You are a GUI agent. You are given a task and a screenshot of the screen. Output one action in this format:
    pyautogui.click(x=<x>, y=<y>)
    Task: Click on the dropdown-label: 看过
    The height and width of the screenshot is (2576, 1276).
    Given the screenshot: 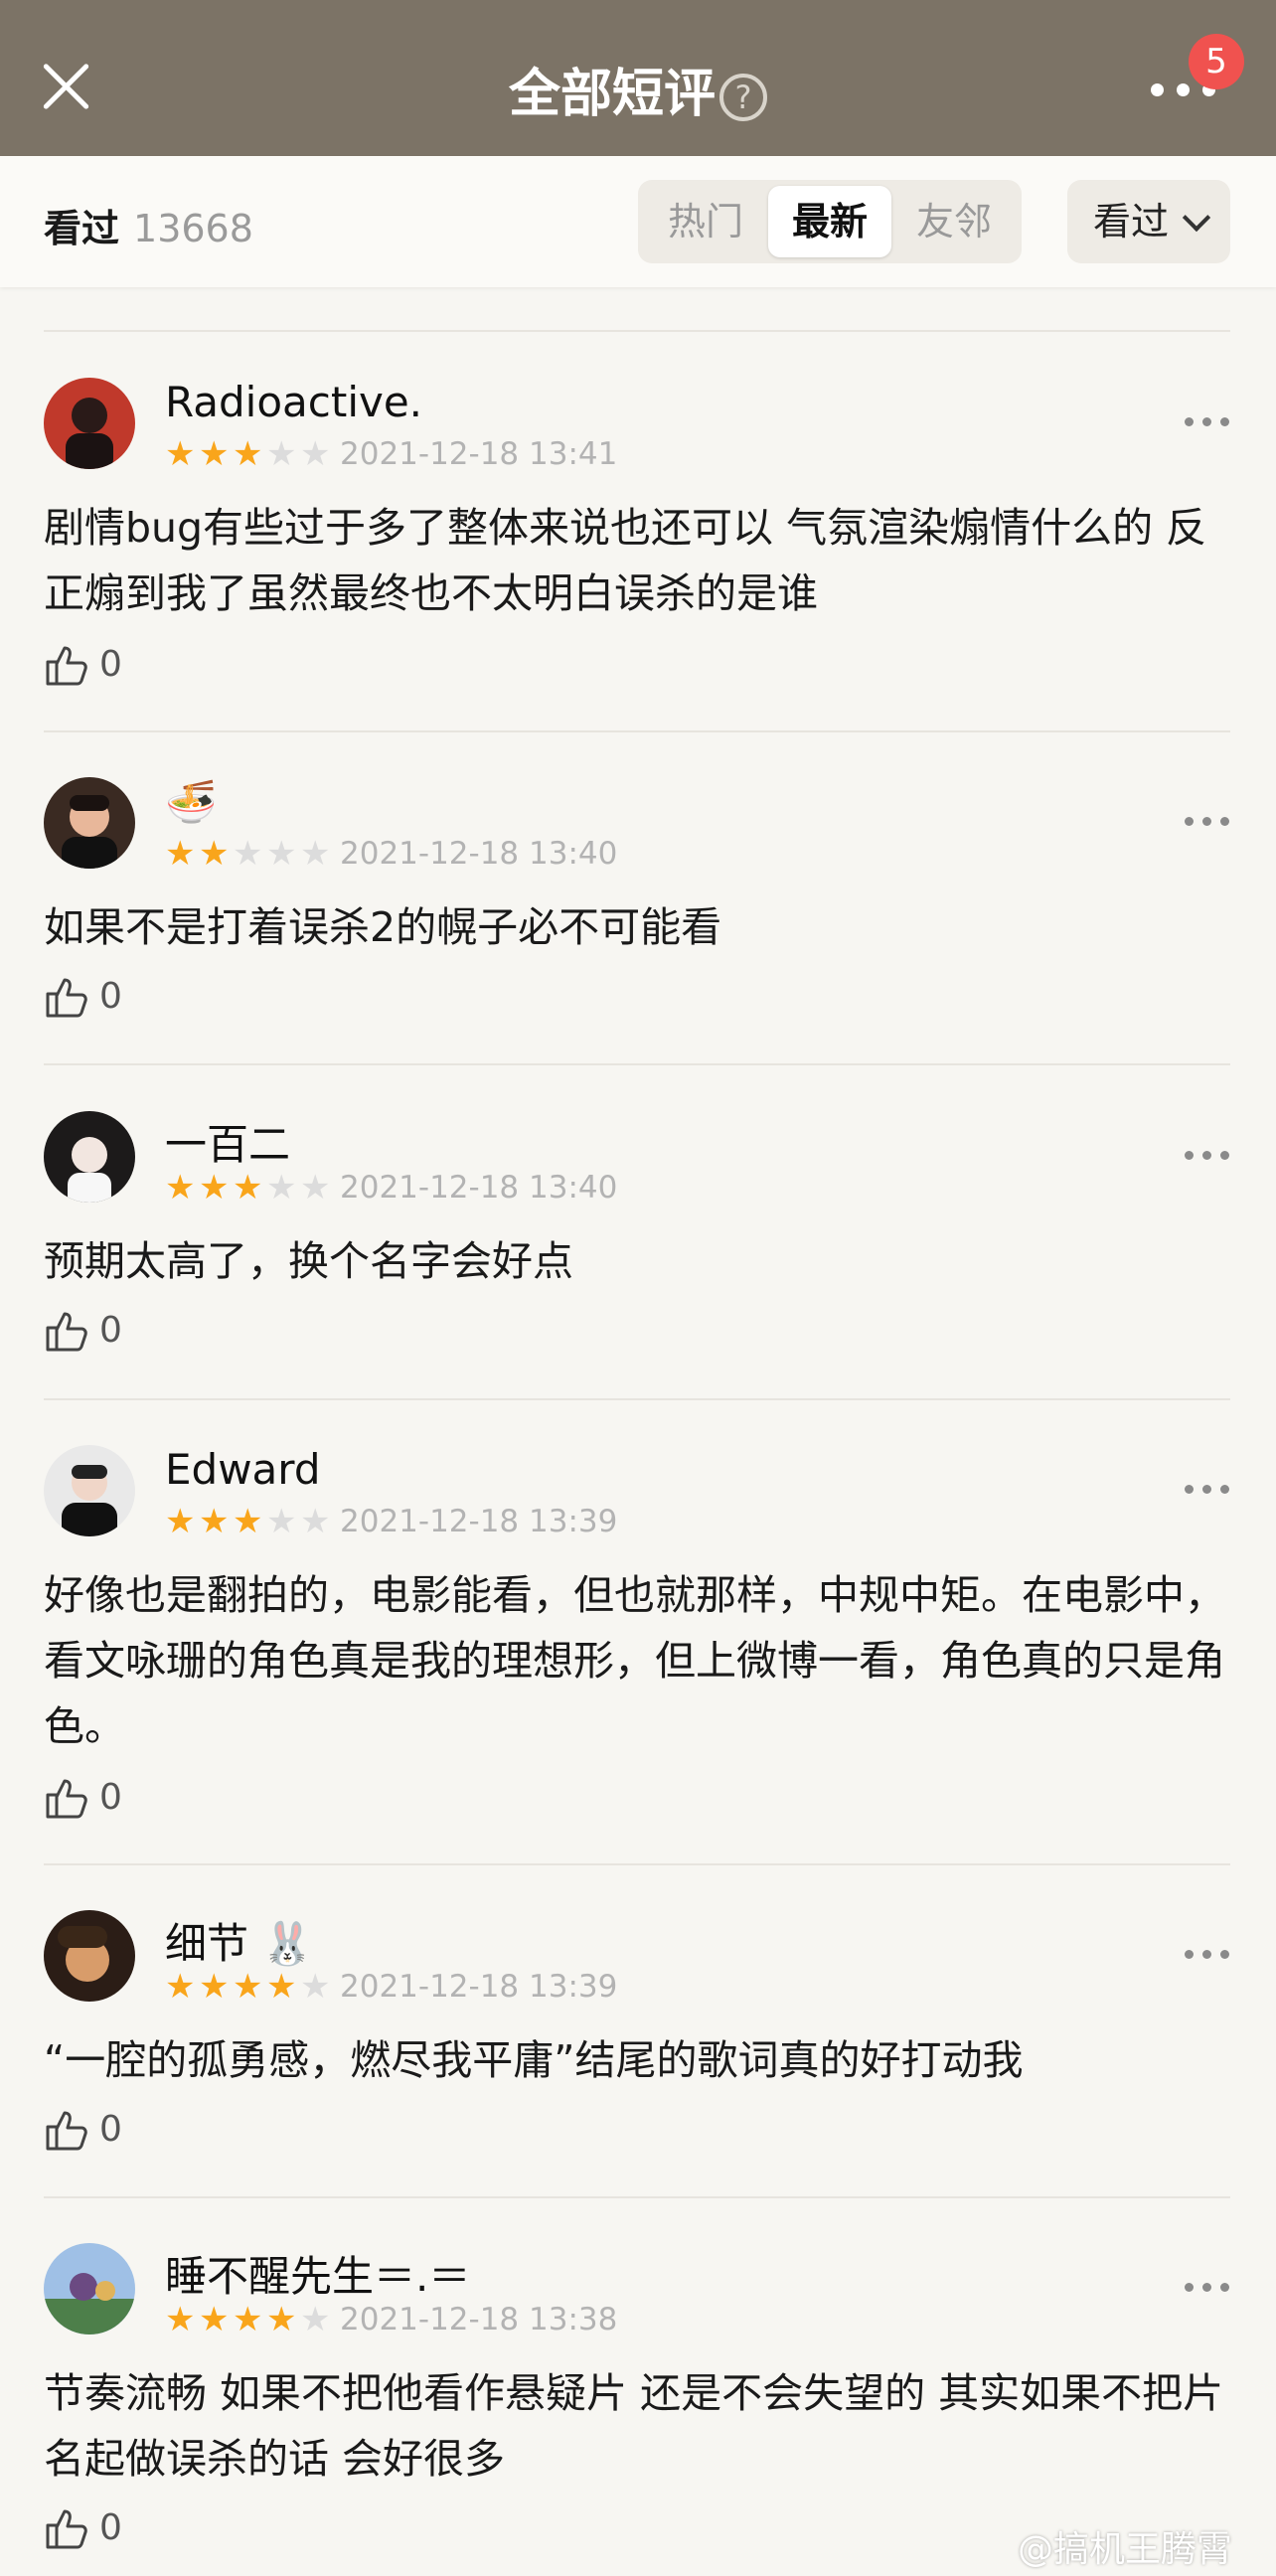 What is the action you would take?
    pyautogui.click(x=1131, y=221)
    